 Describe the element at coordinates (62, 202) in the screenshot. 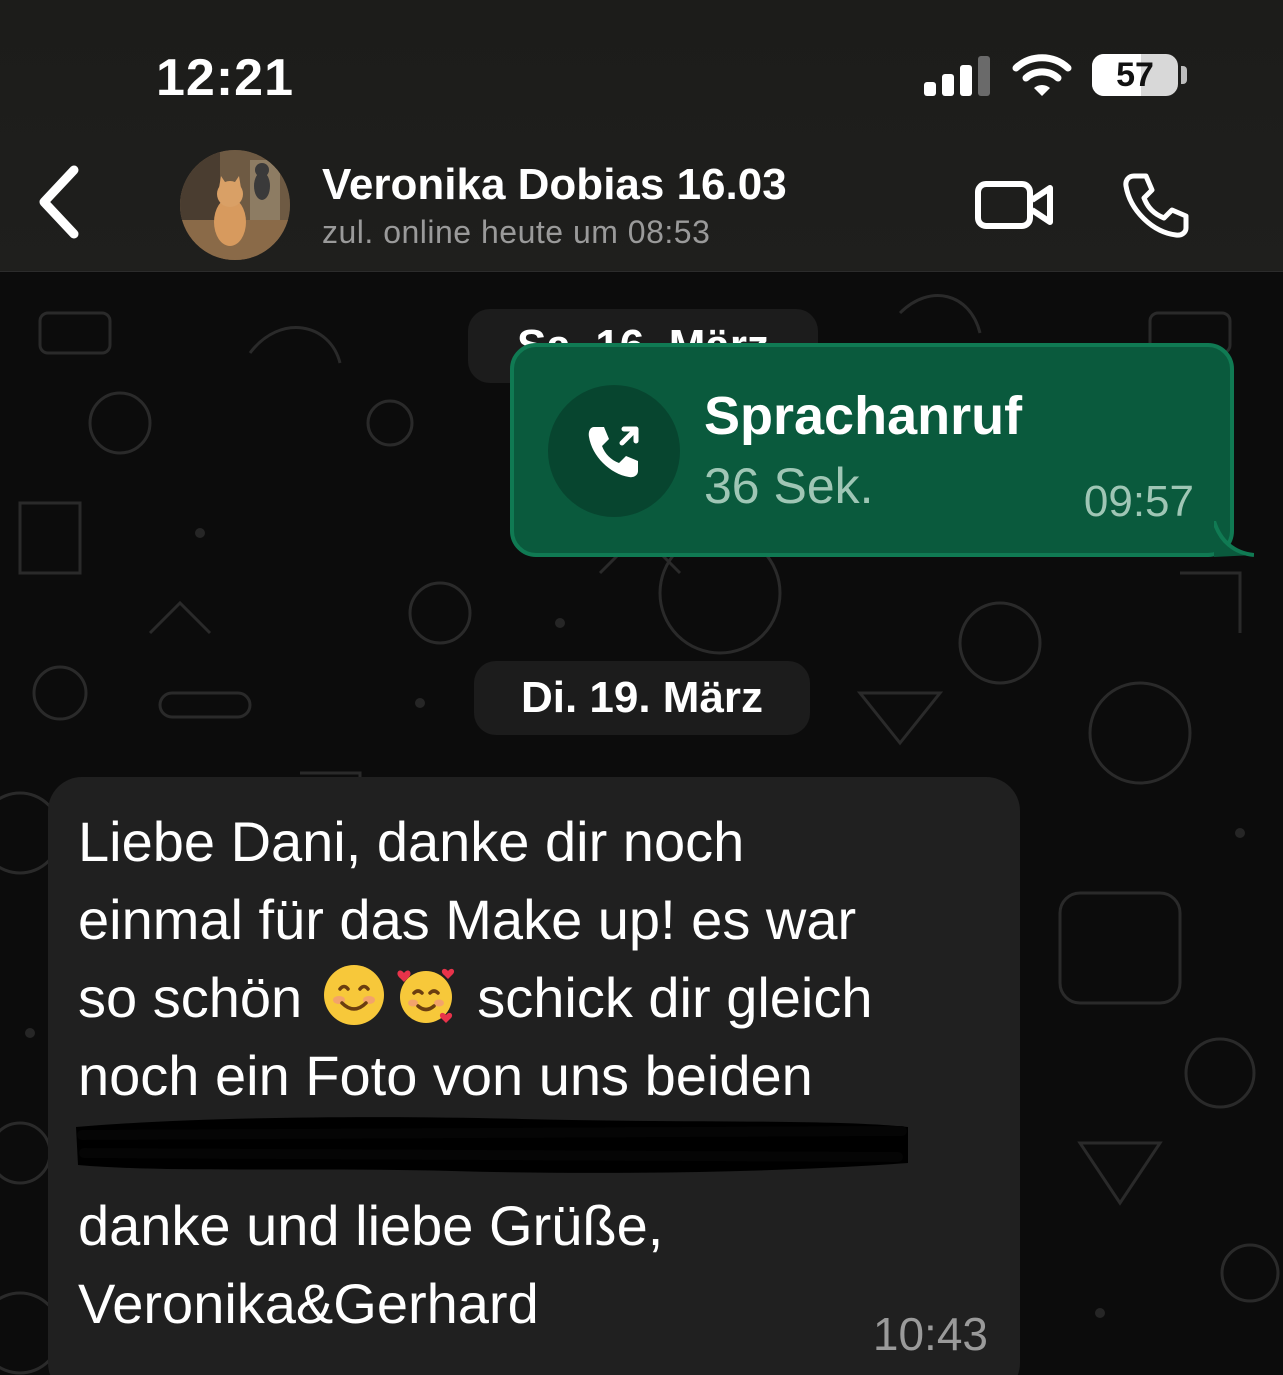

I see `back-button` at that location.